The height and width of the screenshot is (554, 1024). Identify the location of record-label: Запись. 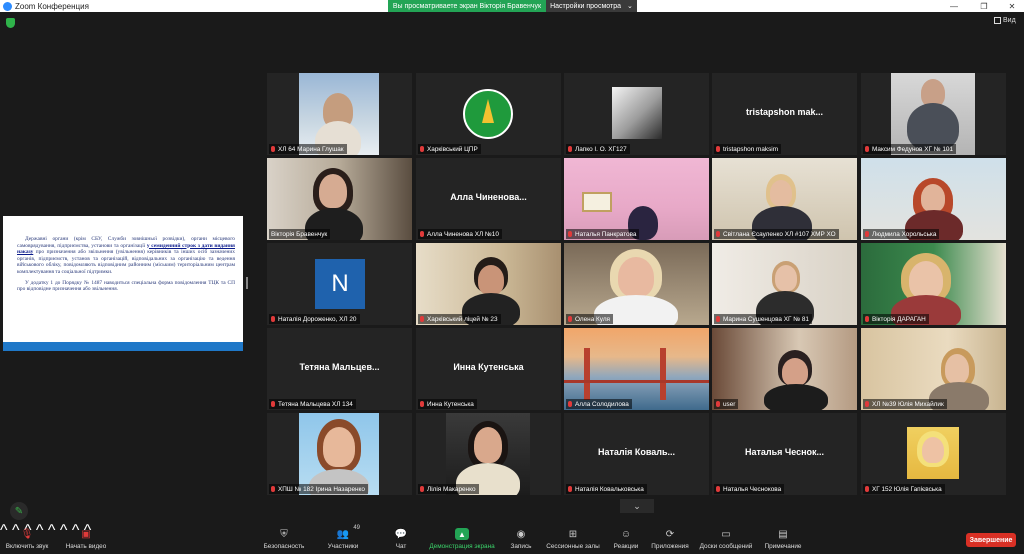
(521, 546).